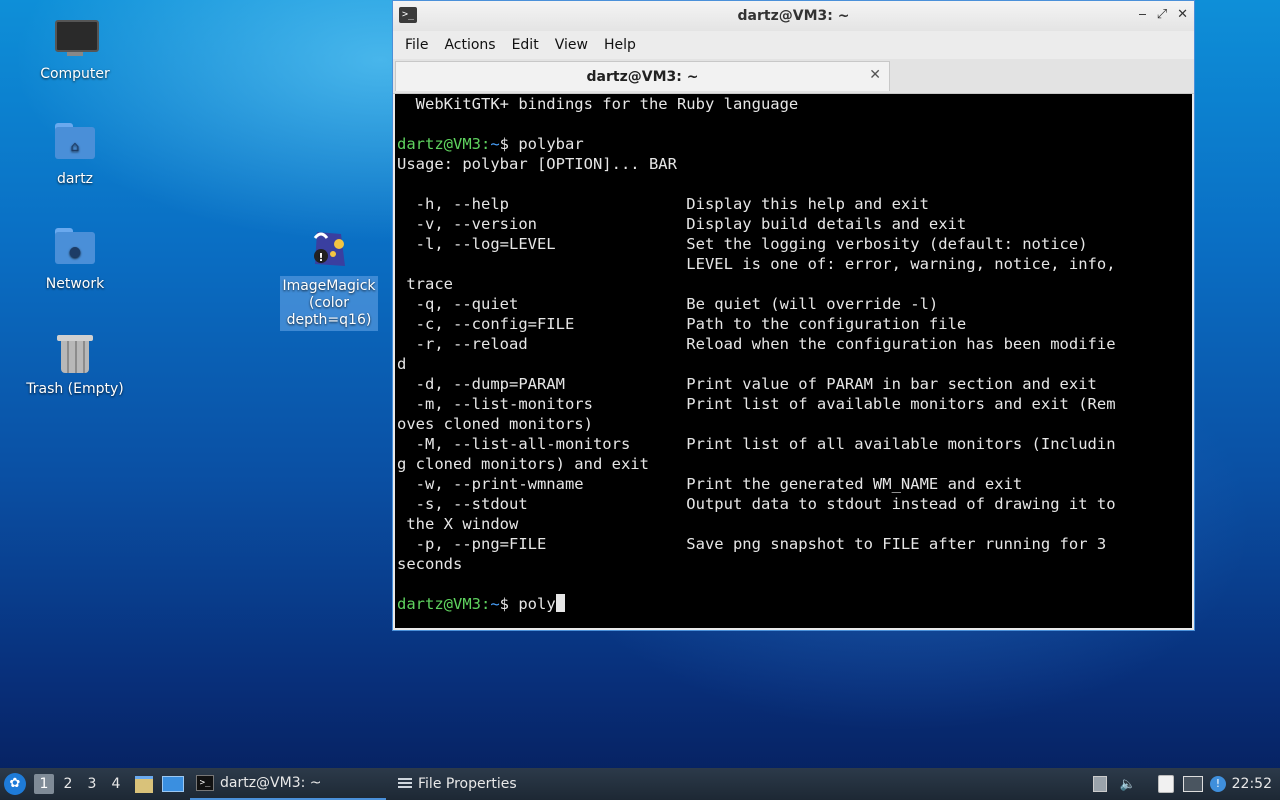  I want to click on notification-icon: !, so click(1218, 784).